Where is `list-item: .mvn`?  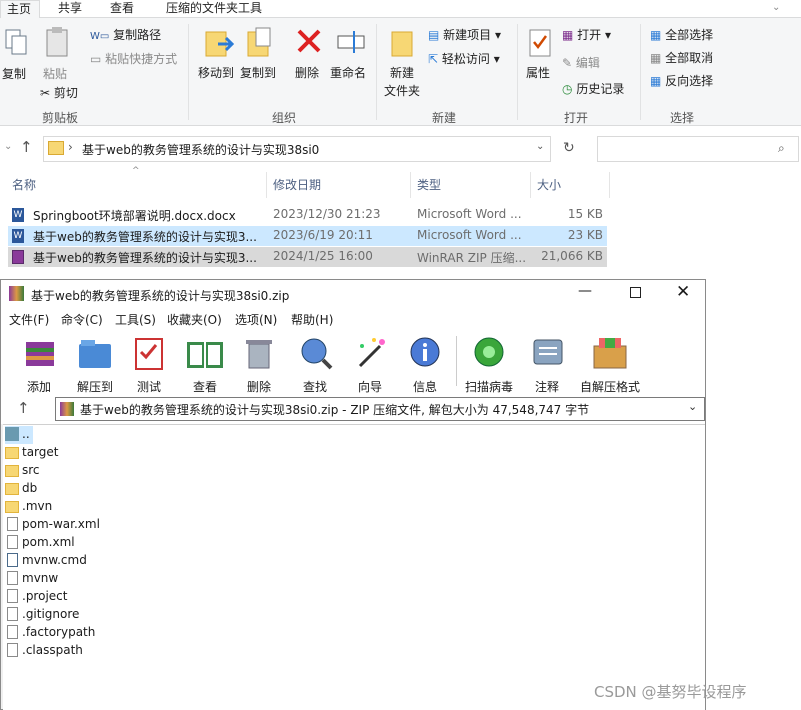
list-item: .mvn is located at coordinates (50, 507).